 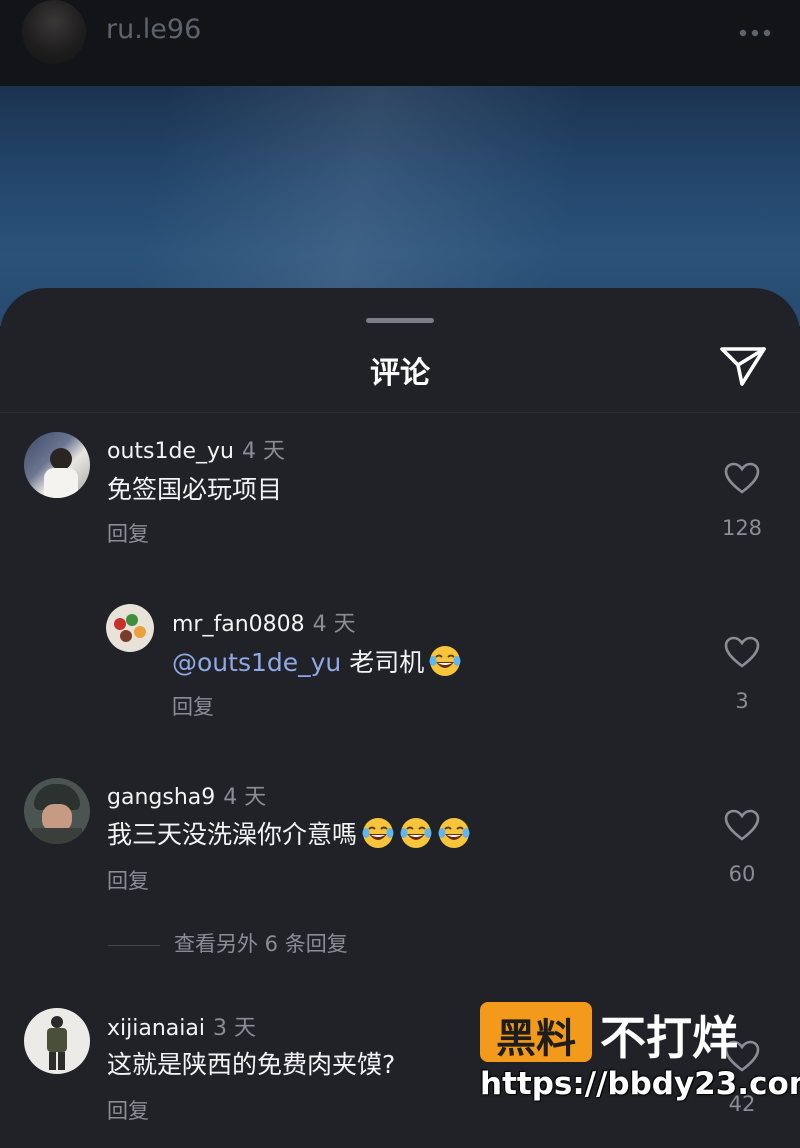 I want to click on comment-text: @outs1de_yu 老司机, so click(x=317, y=662).